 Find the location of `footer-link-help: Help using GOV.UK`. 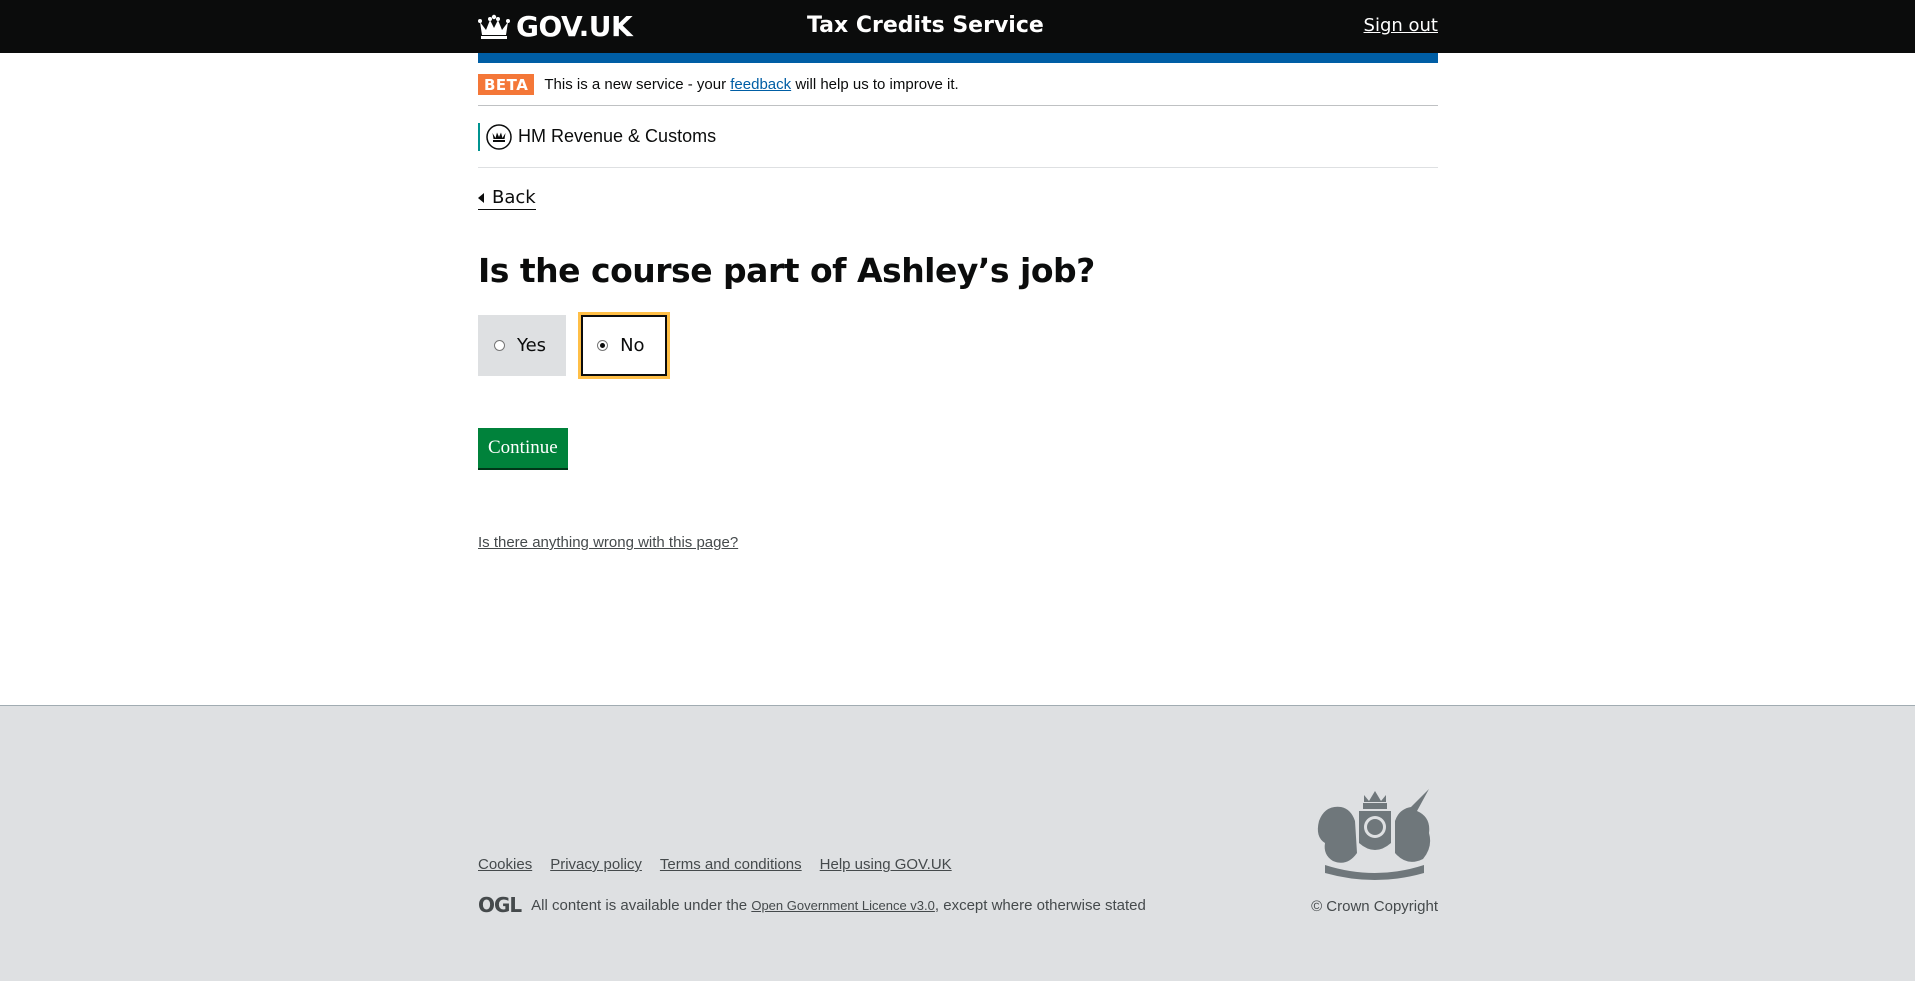

footer-link-help: Help using GOV.UK is located at coordinates (886, 864).